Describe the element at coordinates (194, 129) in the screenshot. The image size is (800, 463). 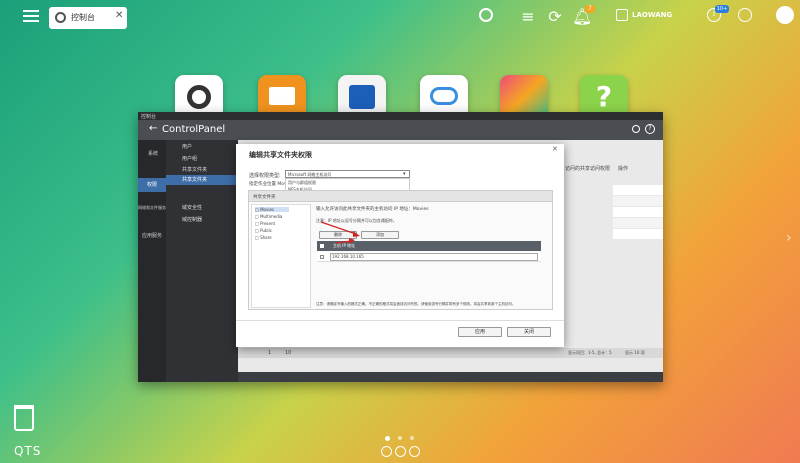
I see `app-title: ControlPanel` at that location.